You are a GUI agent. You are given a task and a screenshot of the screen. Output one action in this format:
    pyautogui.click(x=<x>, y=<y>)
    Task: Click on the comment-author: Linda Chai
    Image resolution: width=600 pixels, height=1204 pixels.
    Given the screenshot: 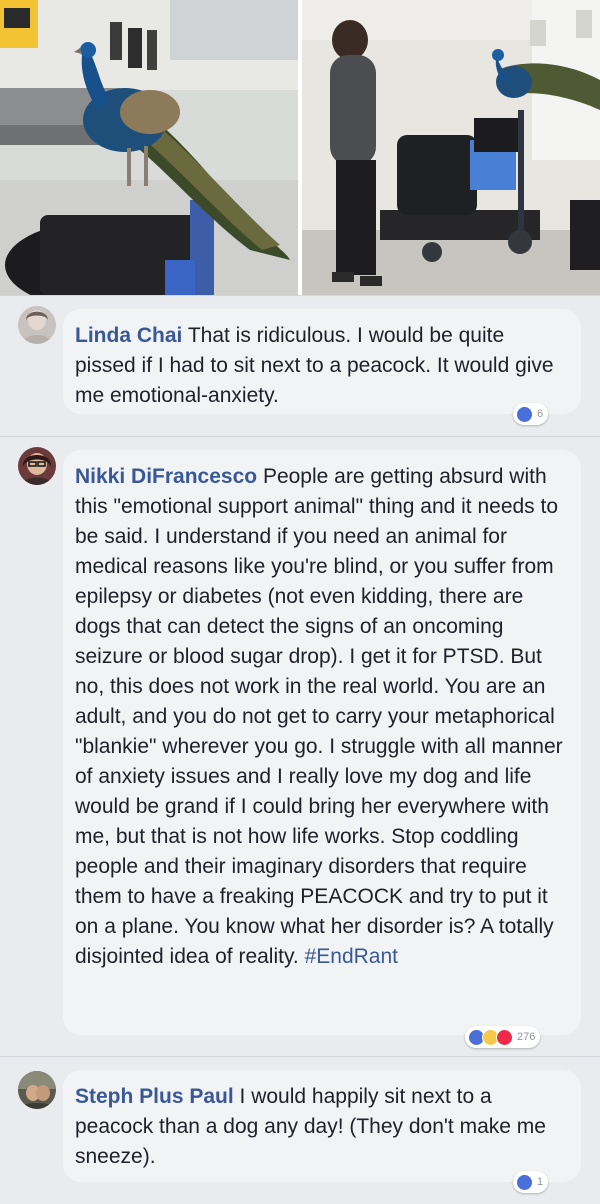 What is the action you would take?
    pyautogui.click(x=128, y=335)
    